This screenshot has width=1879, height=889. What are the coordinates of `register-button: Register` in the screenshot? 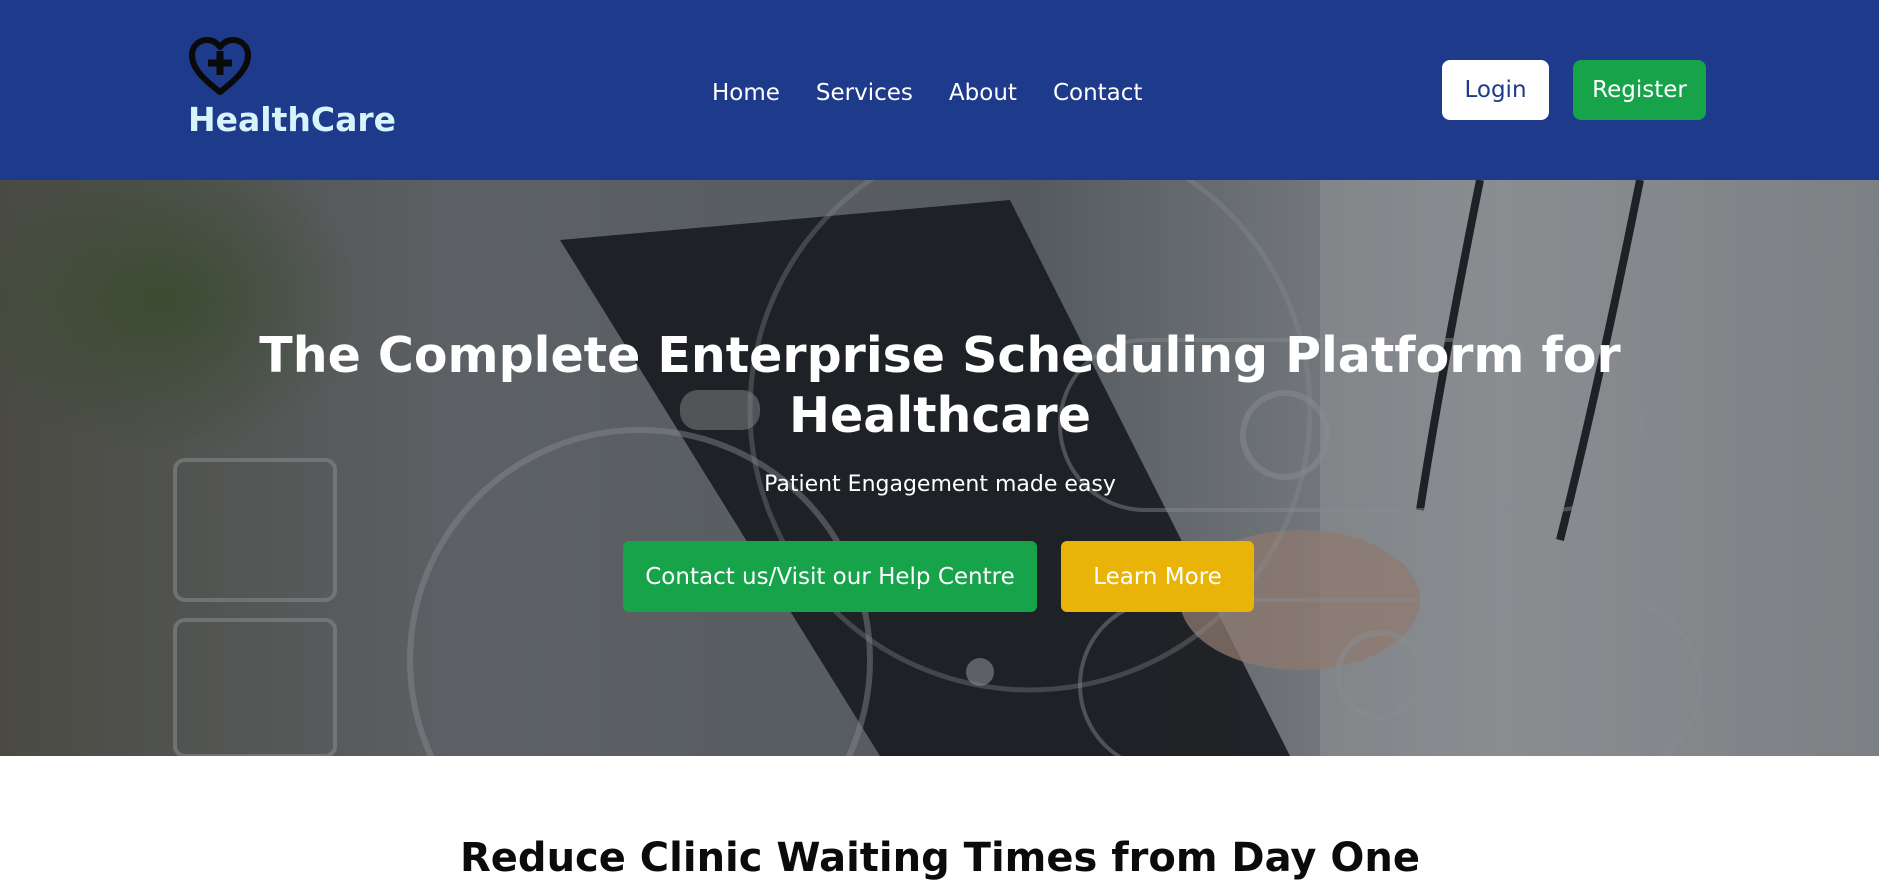 It's located at (1639, 90).